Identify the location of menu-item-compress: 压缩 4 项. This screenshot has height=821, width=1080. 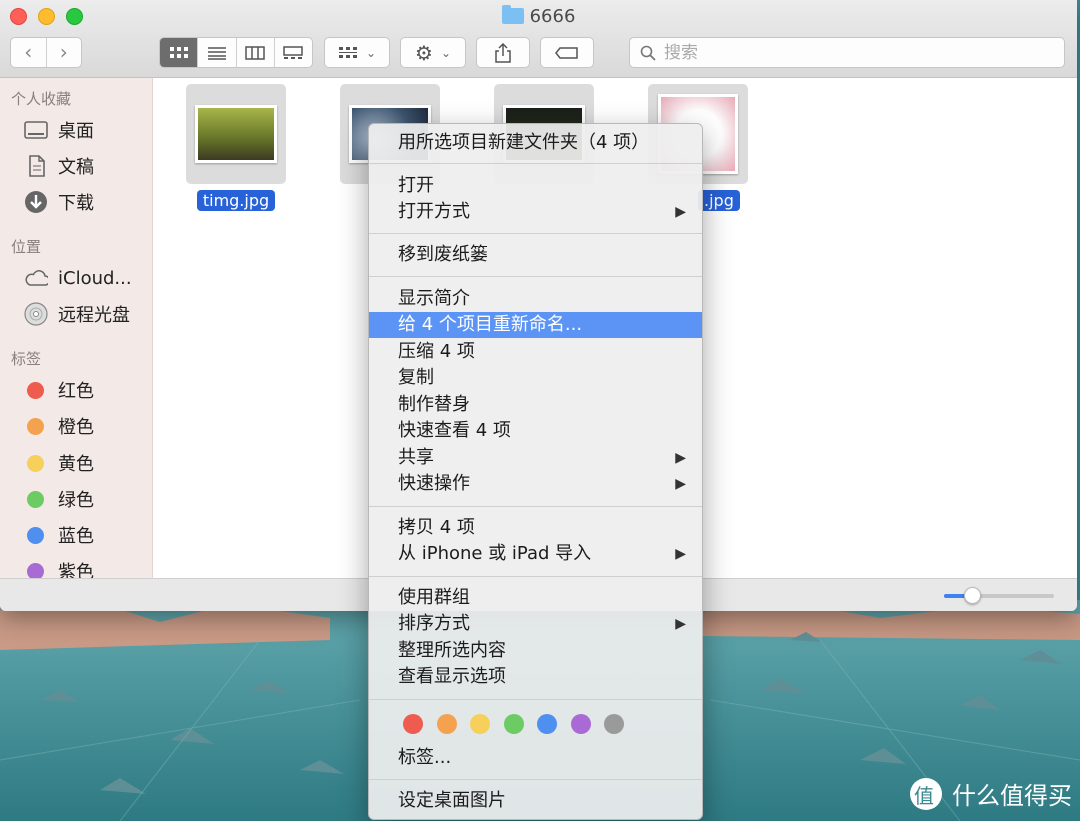
(535, 352).